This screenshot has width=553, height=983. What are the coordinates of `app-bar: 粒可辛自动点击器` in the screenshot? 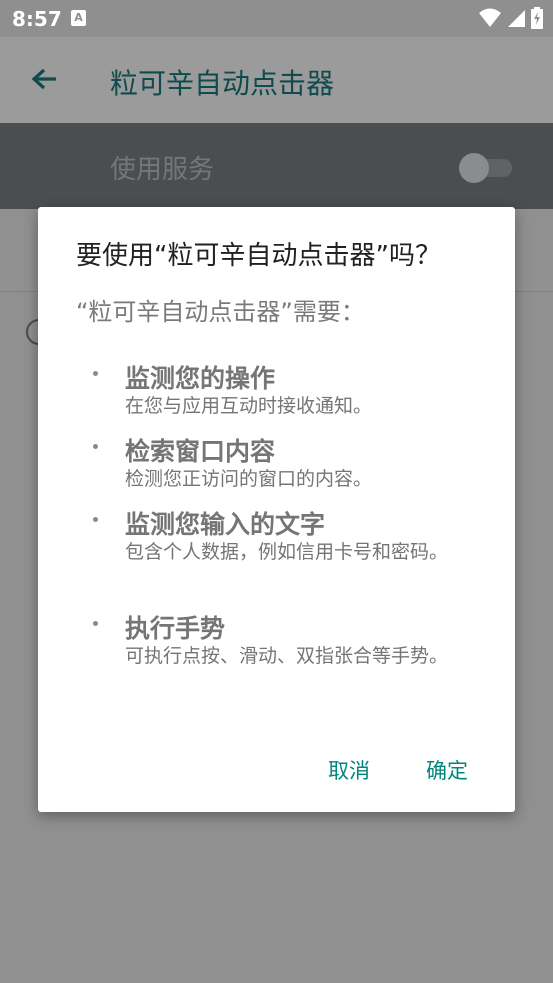 It's located at (276, 80).